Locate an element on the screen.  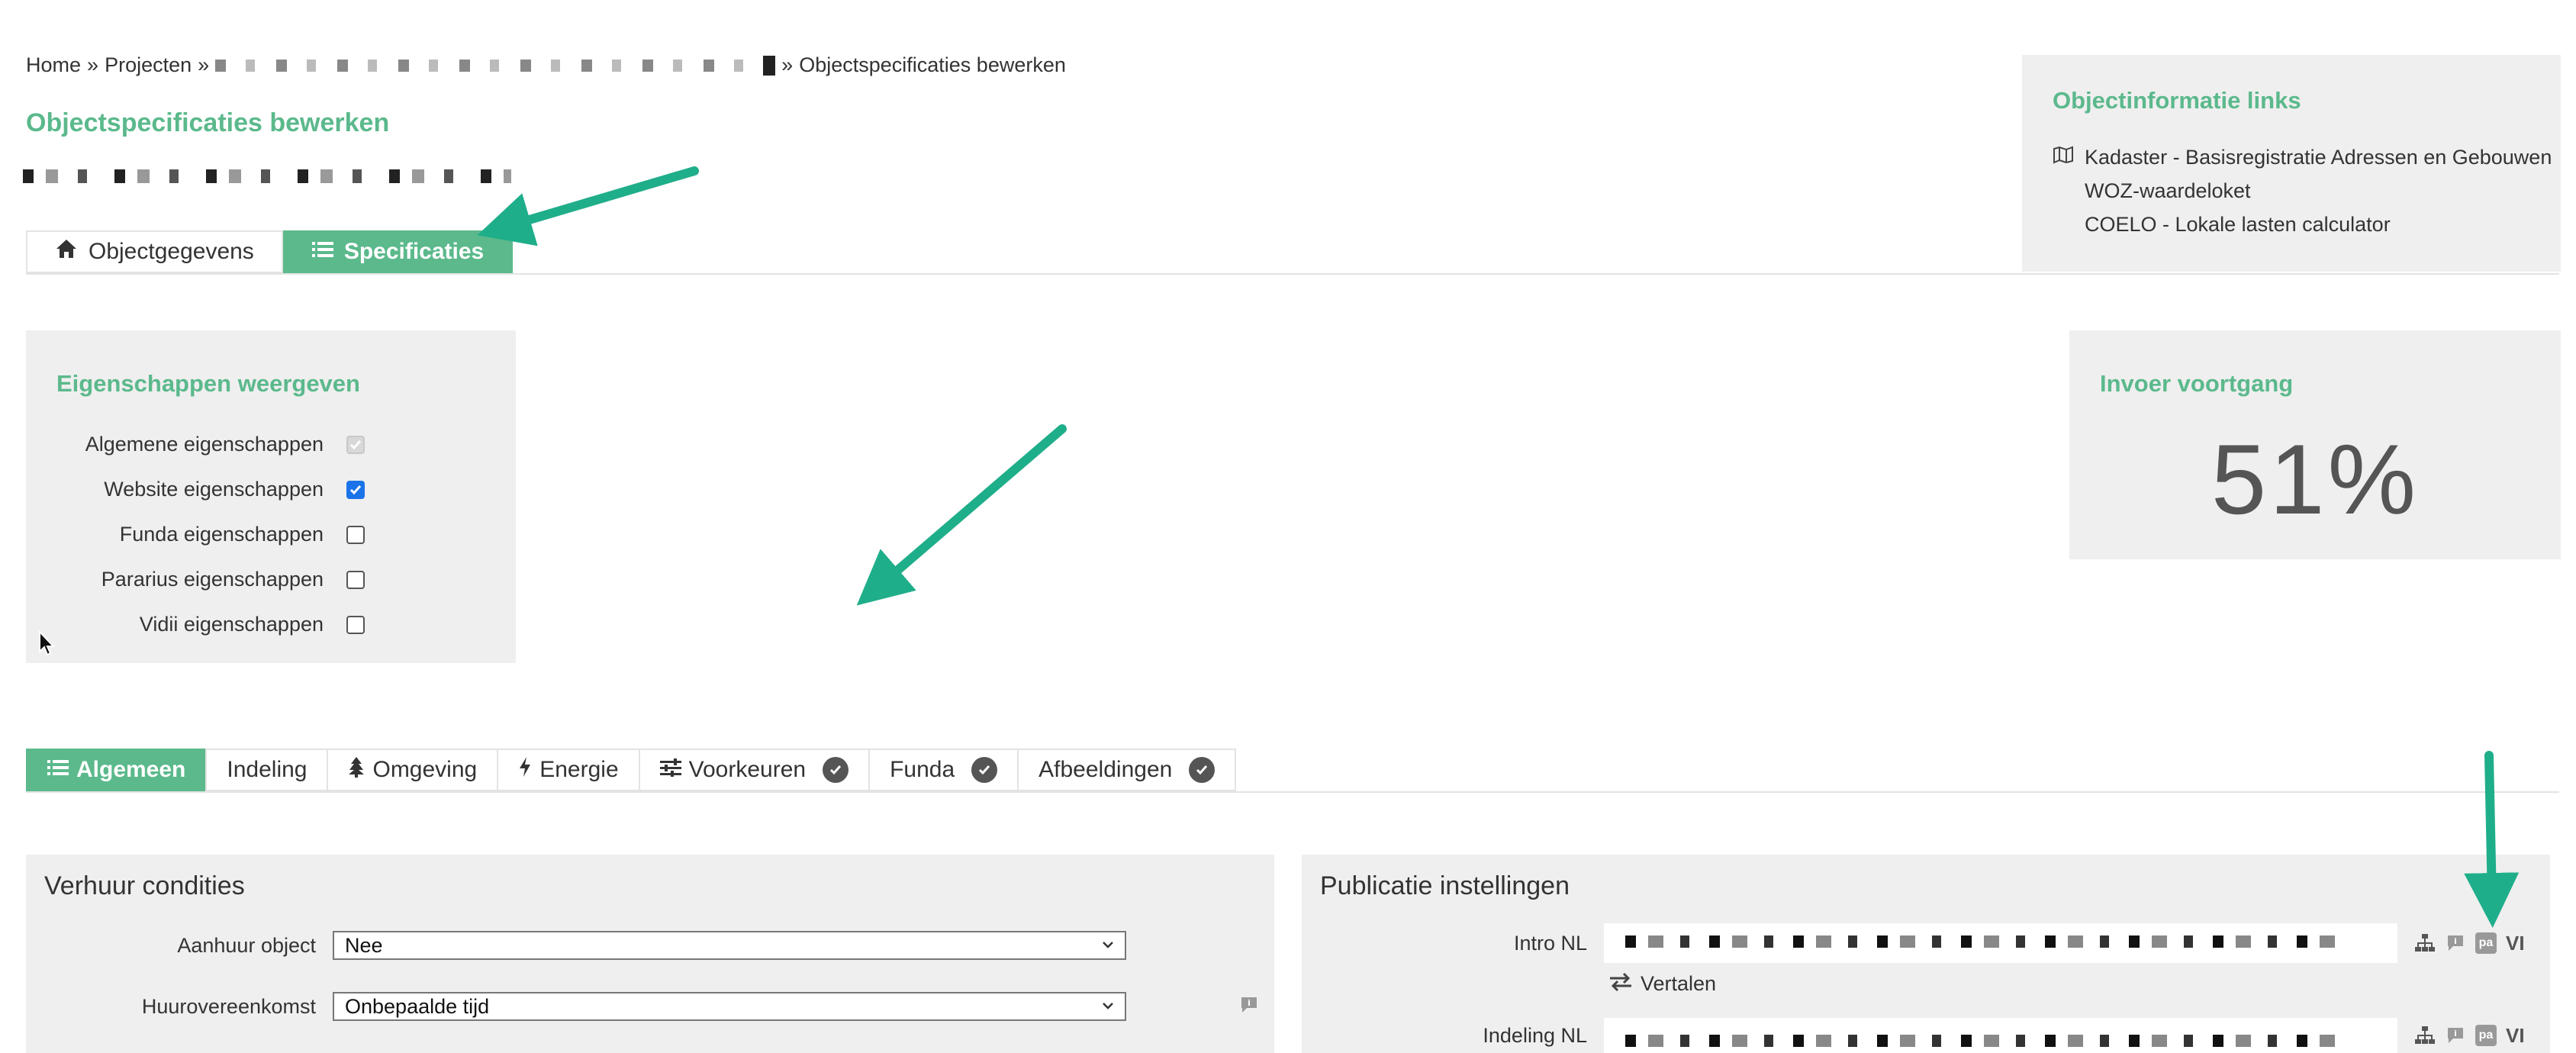
property-checkbox-funda is located at coordinates (355, 534).